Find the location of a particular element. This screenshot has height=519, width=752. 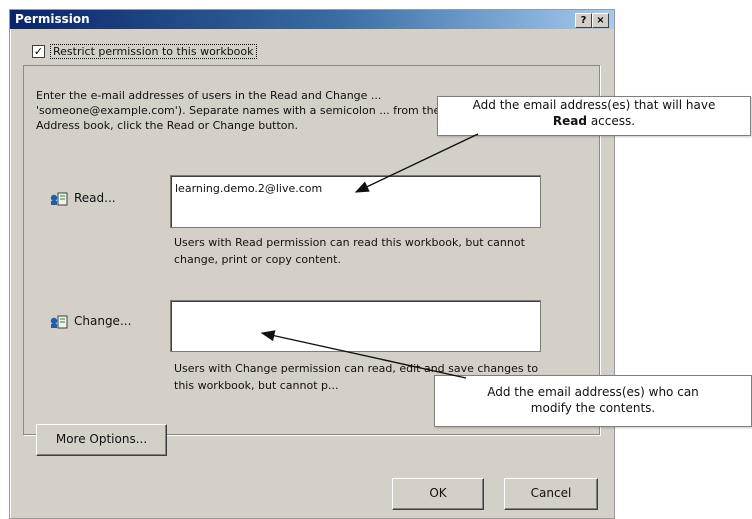

restrict-permission-row: ✓ Restrict permission to this workbook is located at coordinates (145, 51).